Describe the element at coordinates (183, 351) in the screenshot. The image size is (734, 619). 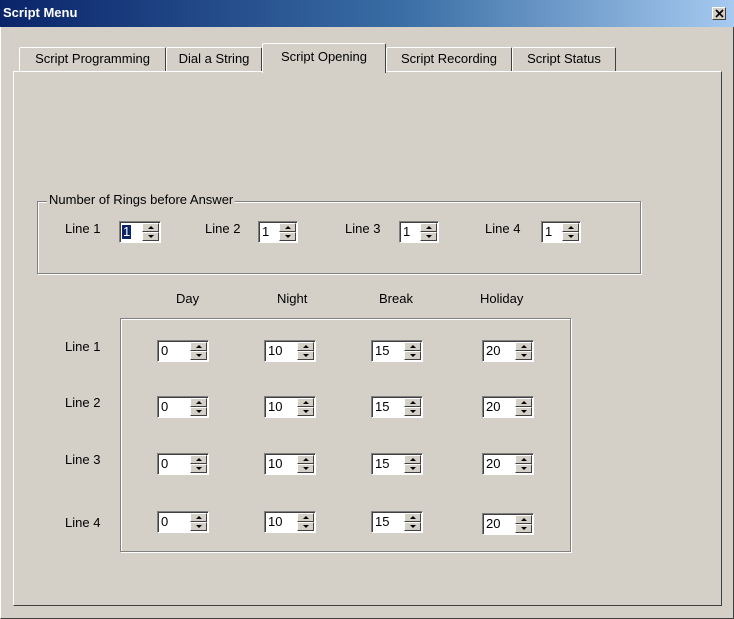
I see `line1-day-spinner: 0` at that location.